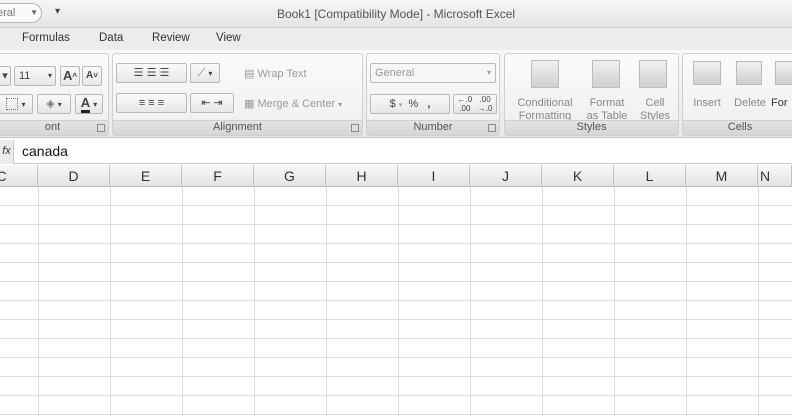 The height and width of the screenshot is (416, 792). I want to click on merge-center-button: ▦ Merge & Center ▾, so click(293, 103).